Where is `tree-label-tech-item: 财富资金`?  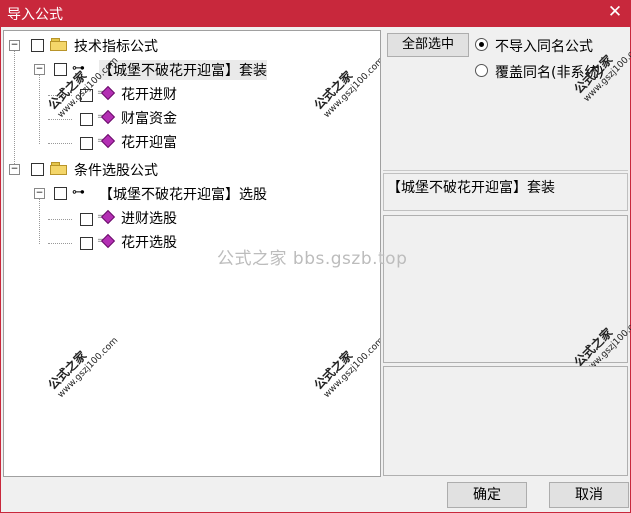
tree-label-tech-item: 财富资金 is located at coordinates (149, 118).